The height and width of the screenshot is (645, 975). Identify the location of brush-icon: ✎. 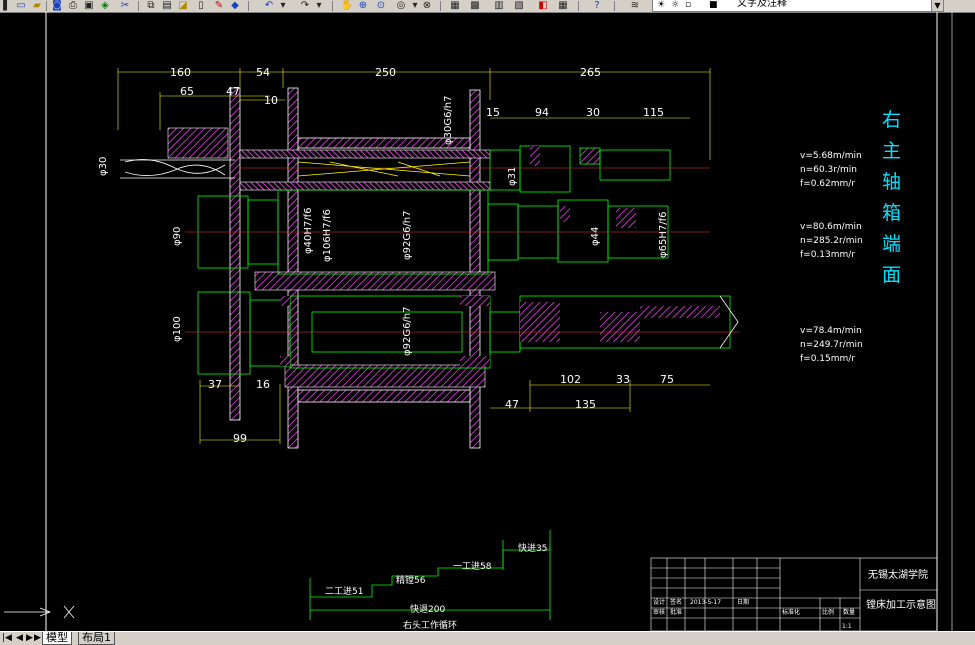
(219, 5).